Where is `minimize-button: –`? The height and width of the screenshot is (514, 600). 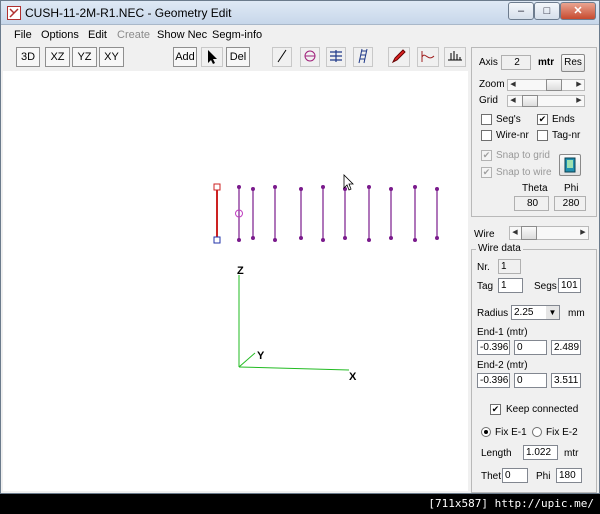 minimize-button: – is located at coordinates (521, 11).